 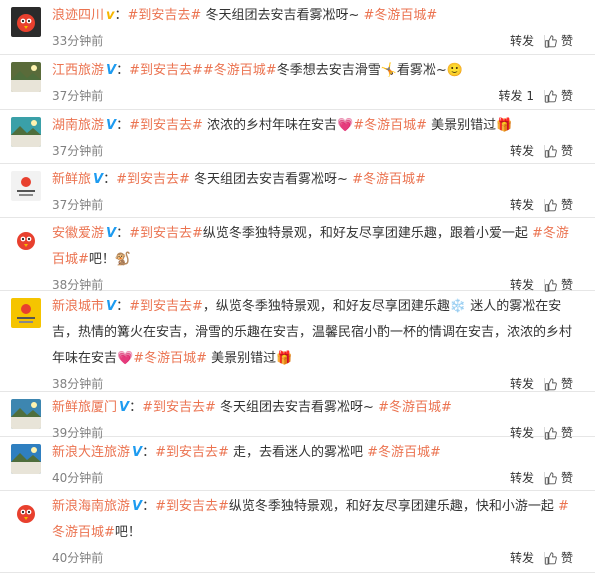 What do you see at coordinates (71, 179) in the screenshot?
I see `author-name: 新鲜旅` at bounding box center [71, 179].